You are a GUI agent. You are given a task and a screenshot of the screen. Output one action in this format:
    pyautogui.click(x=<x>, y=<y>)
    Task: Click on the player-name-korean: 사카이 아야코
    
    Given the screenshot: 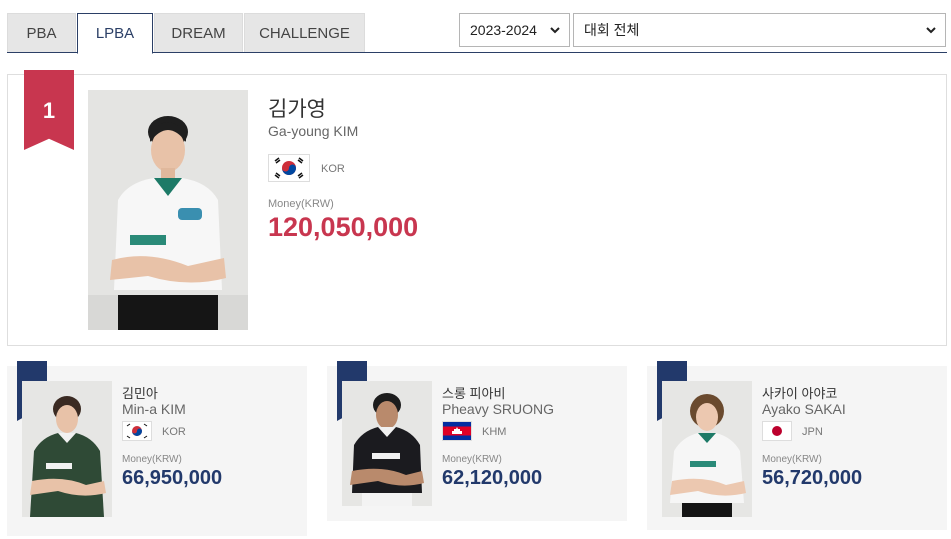 What is the action you would take?
    pyautogui.click(x=800, y=393)
    